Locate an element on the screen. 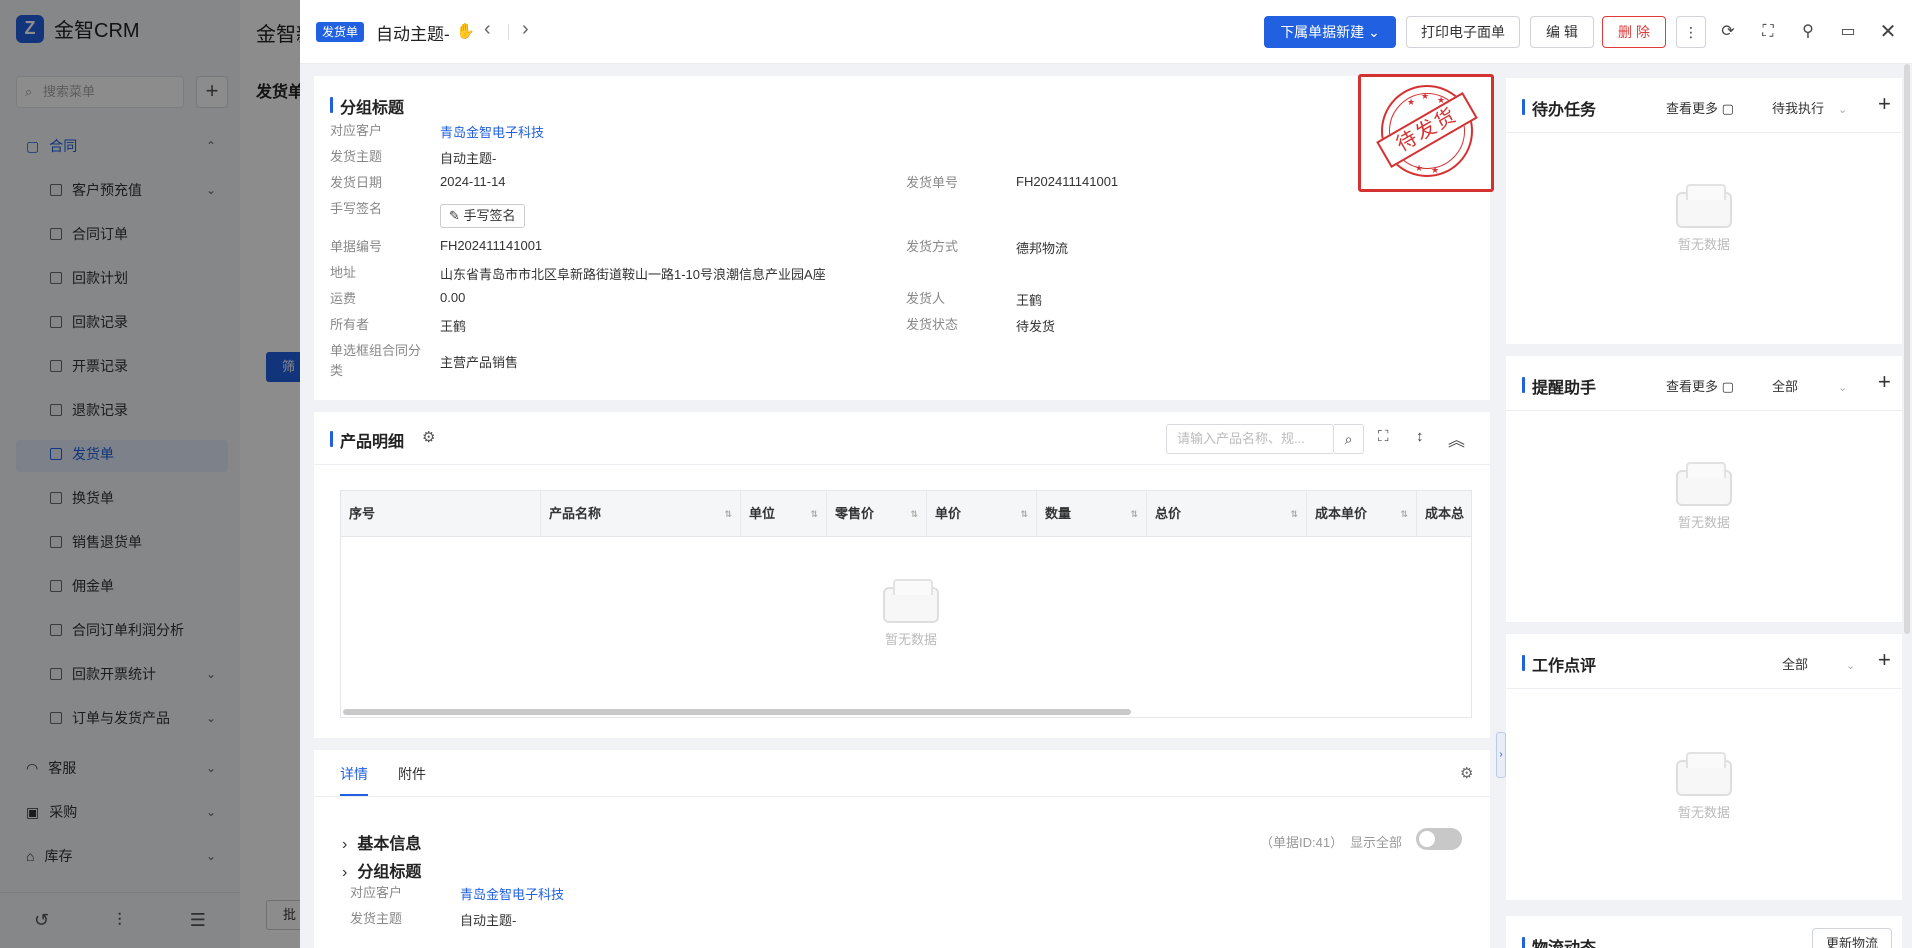 The height and width of the screenshot is (948, 1912). empty-text: 暂无数据 is located at coordinates (1703, 522).